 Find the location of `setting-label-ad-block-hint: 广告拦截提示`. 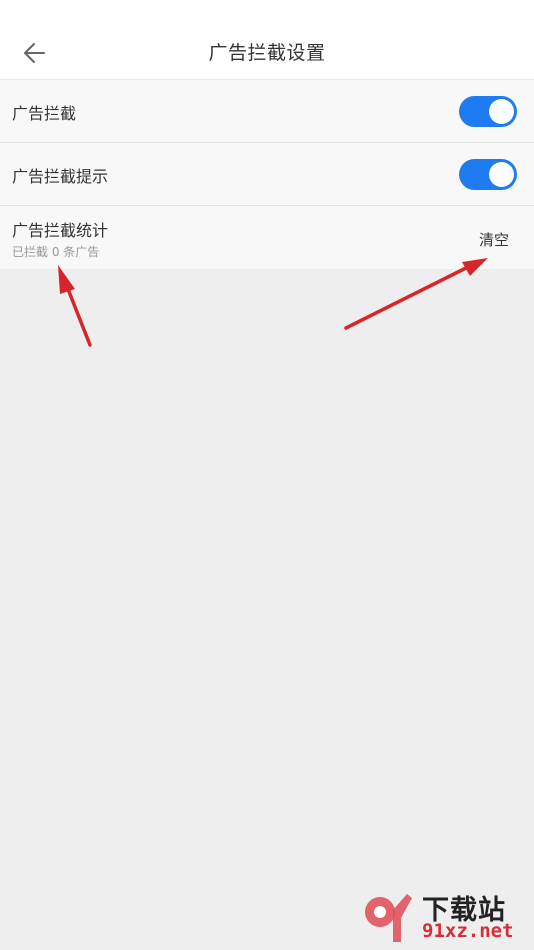

setting-label-ad-block-hint: 广告拦截提示 is located at coordinates (60, 176).